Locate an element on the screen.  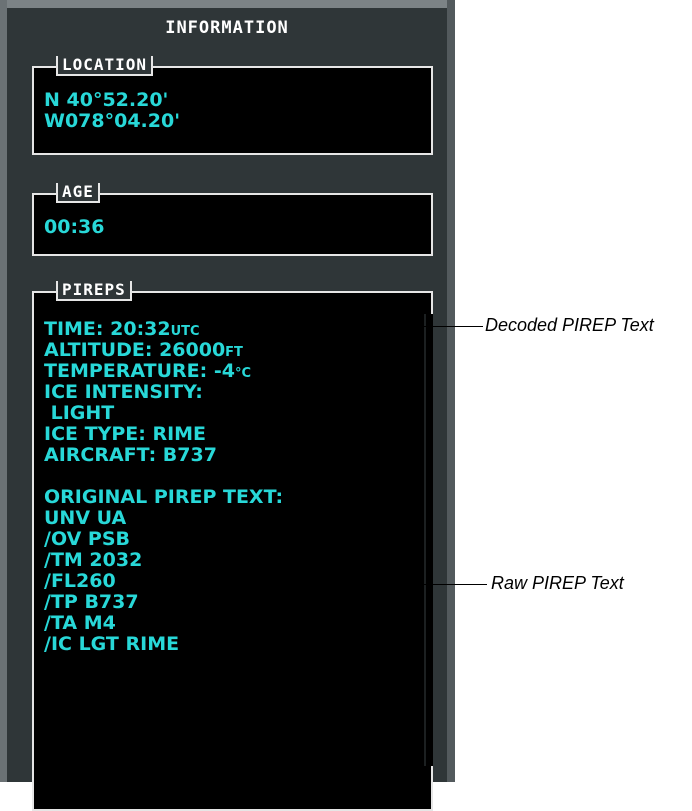
pirep-ice-type: ICE TYPE: RIME is located at coordinates (125, 434).